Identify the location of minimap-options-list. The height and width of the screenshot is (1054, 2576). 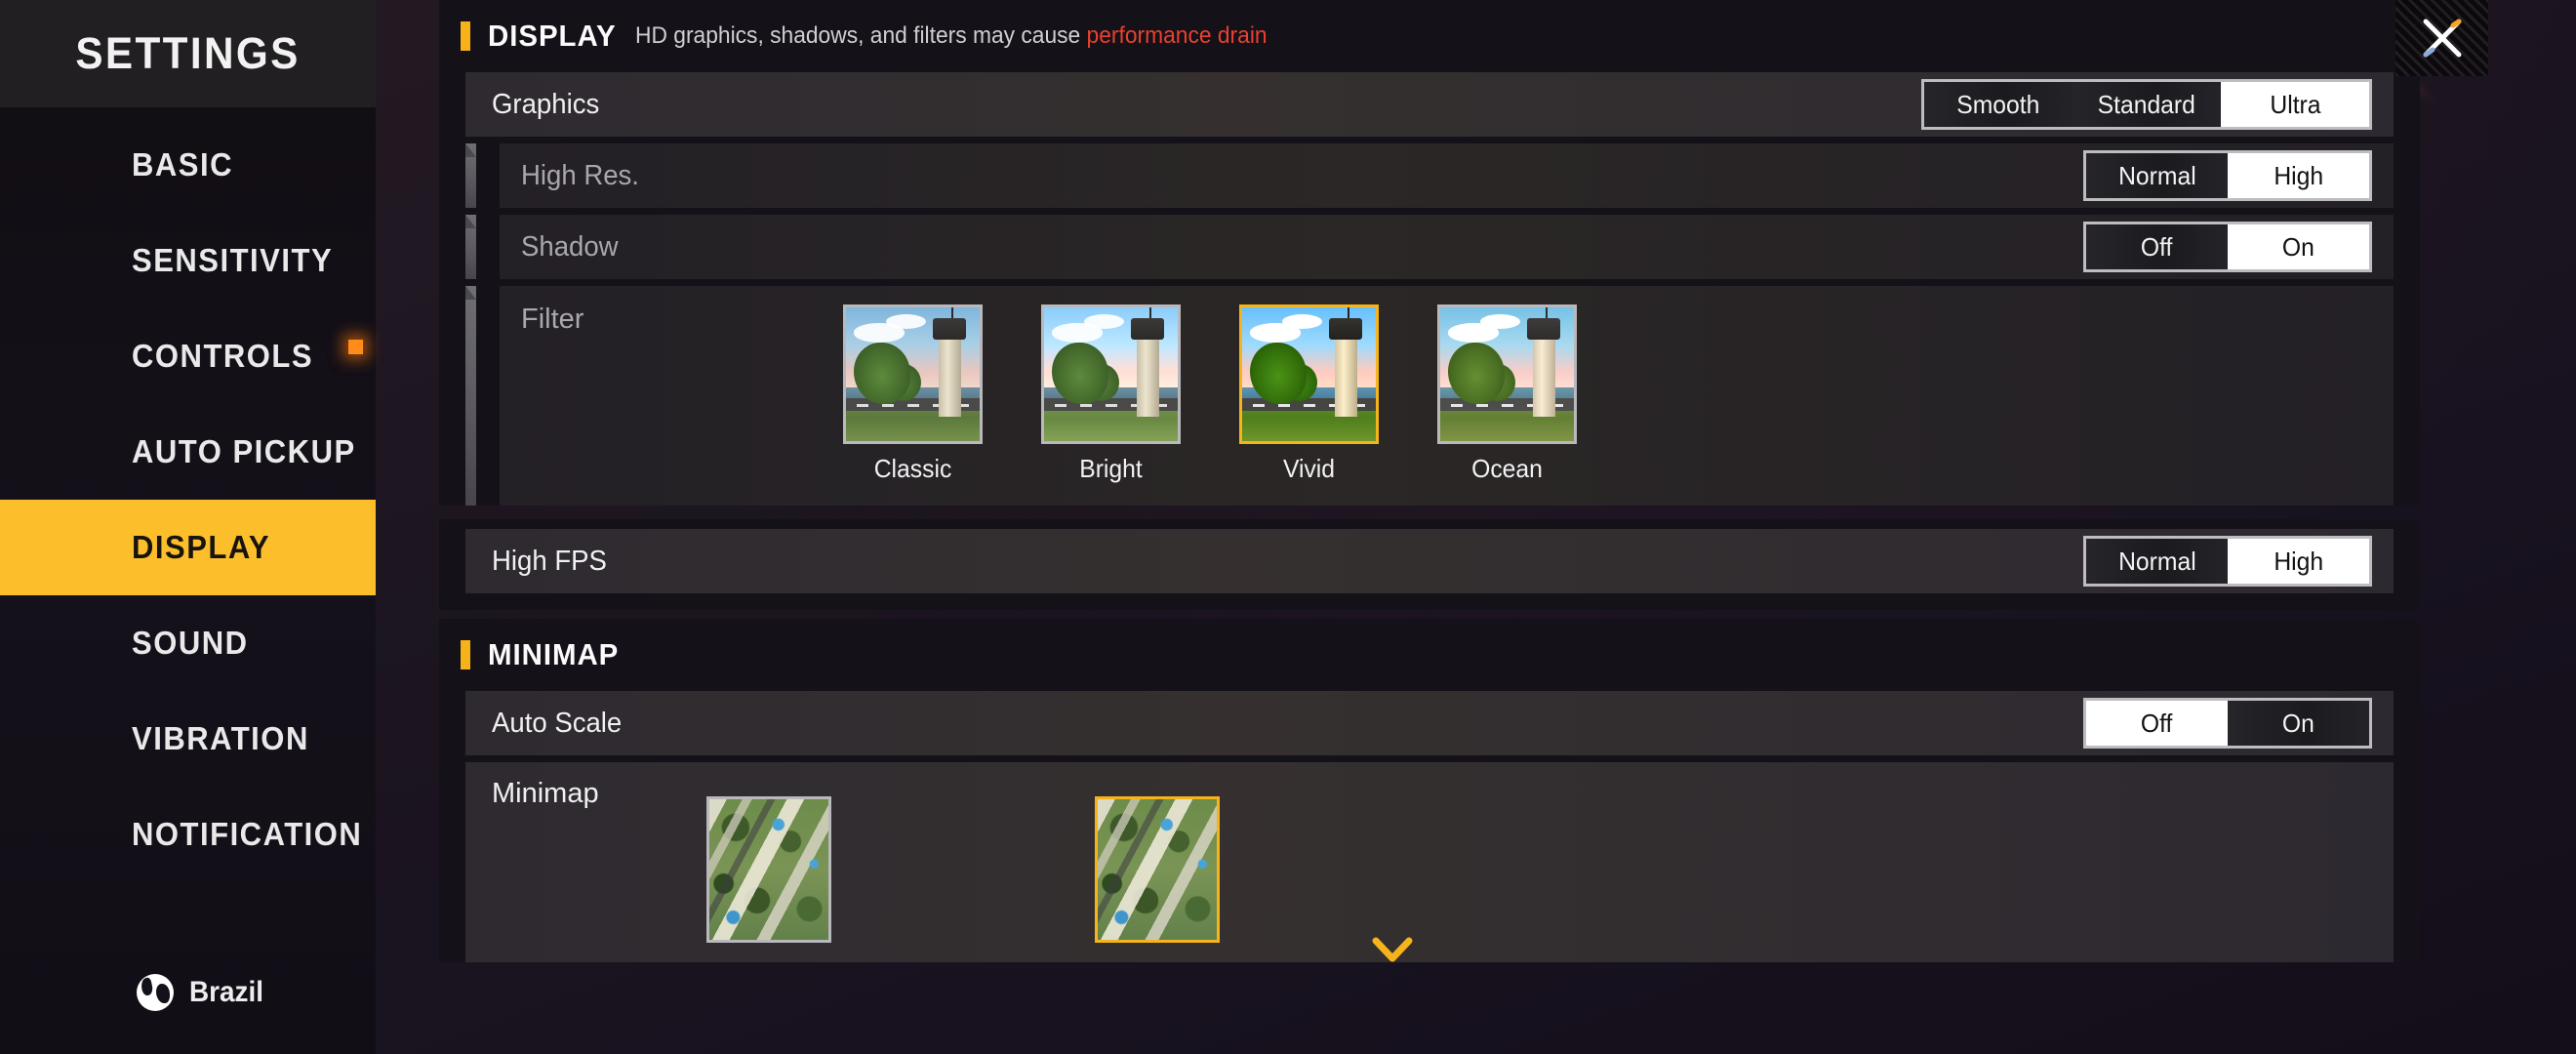
(1429, 870).